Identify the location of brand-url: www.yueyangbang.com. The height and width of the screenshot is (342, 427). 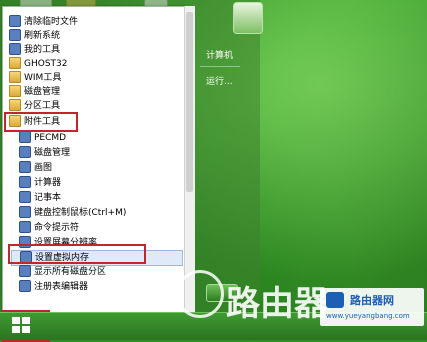
(368, 316).